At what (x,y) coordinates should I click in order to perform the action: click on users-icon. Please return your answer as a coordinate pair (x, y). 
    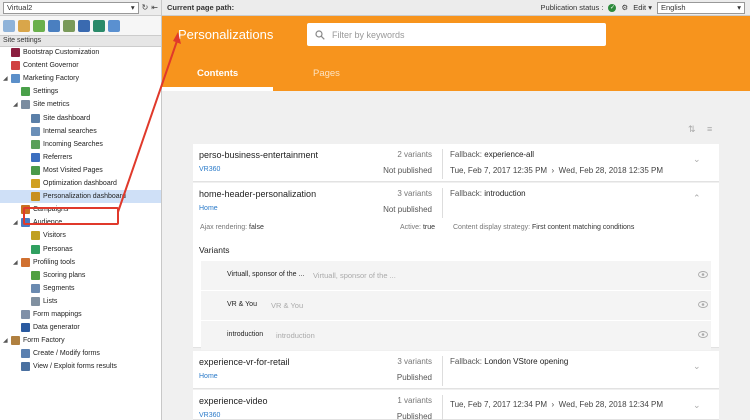
    Looking at the image, I should click on (24, 25).